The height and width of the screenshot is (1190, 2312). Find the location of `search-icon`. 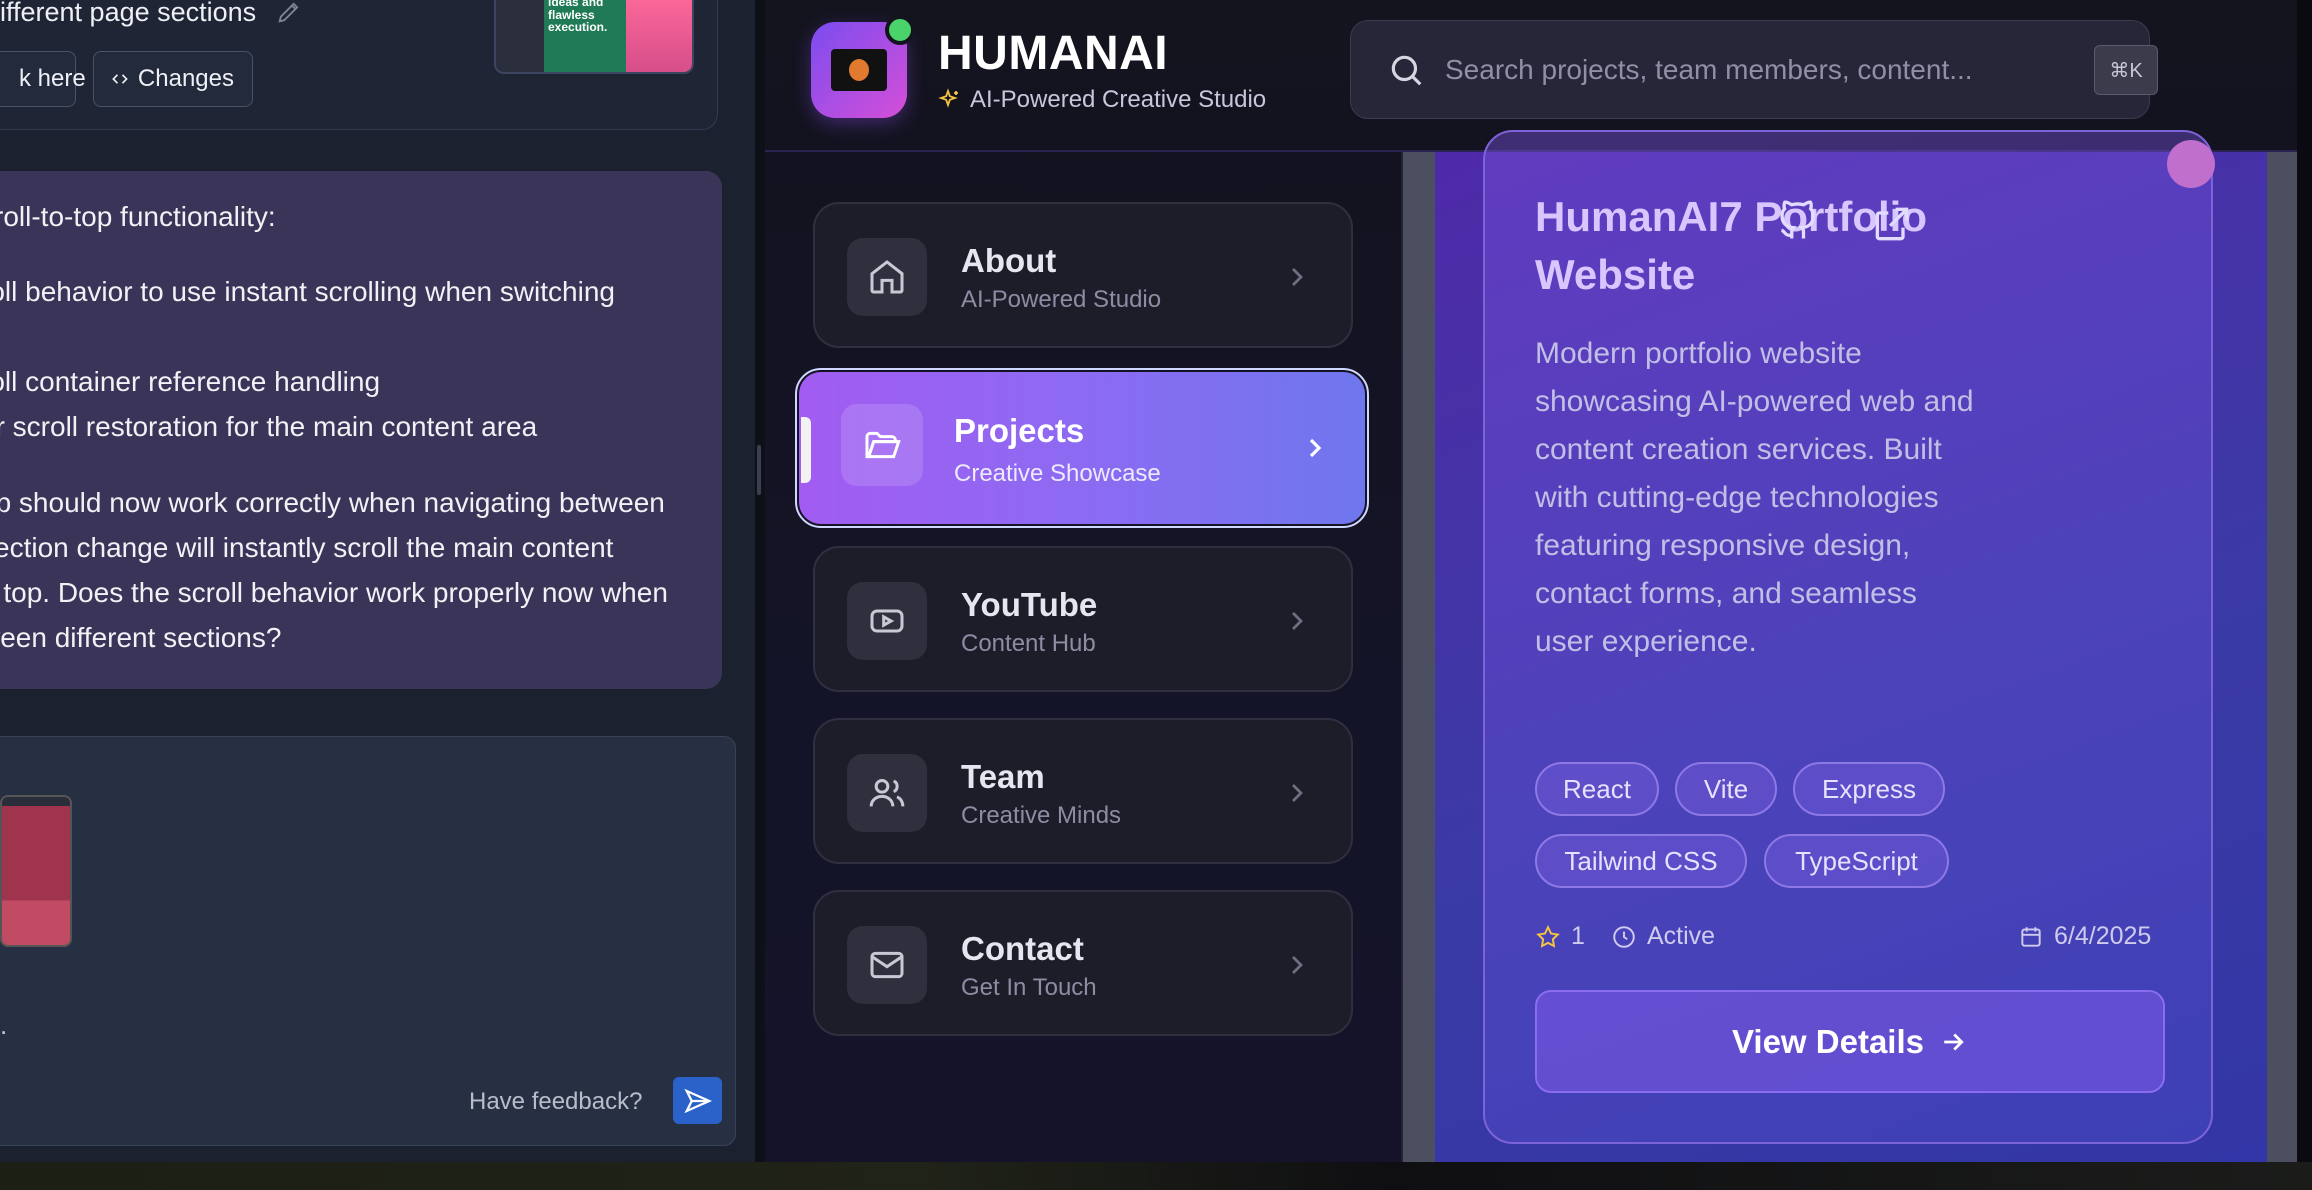

search-icon is located at coordinates (1406, 70).